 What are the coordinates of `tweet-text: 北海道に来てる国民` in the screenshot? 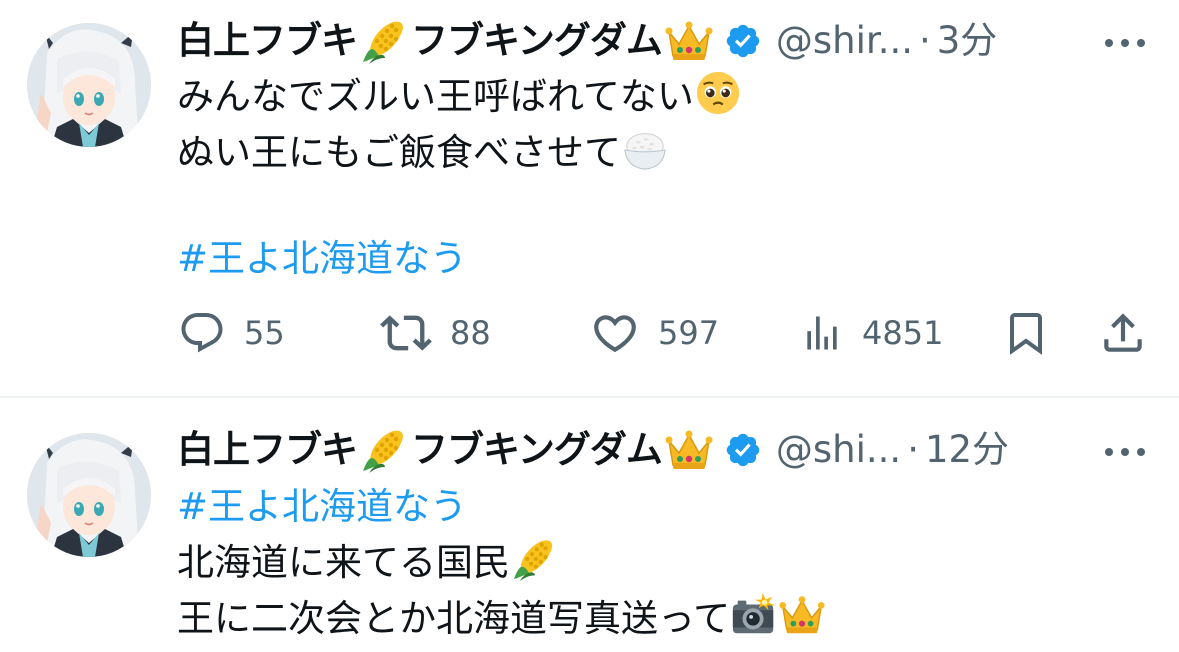 It's located at (343, 562).